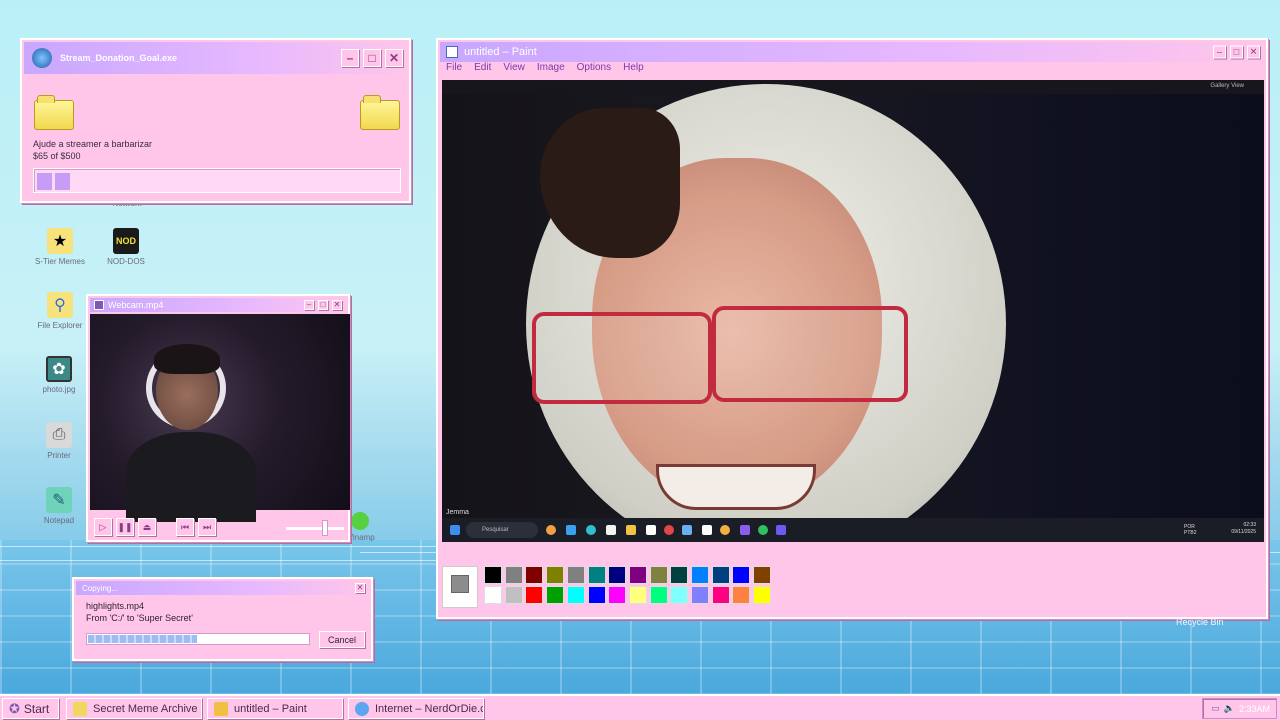 The width and height of the screenshot is (1280, 720). I want to click on donation-progress-text: $65 of $500, so click(57, 156).